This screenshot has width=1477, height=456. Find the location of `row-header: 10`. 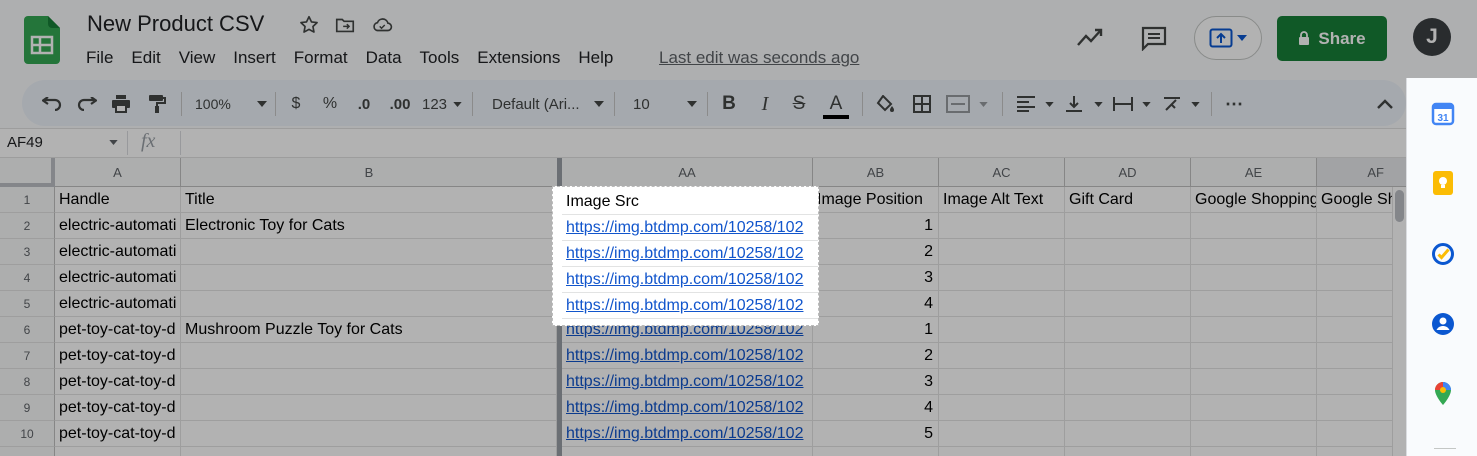

row-header: 10 is located at coordinates (27, 434).